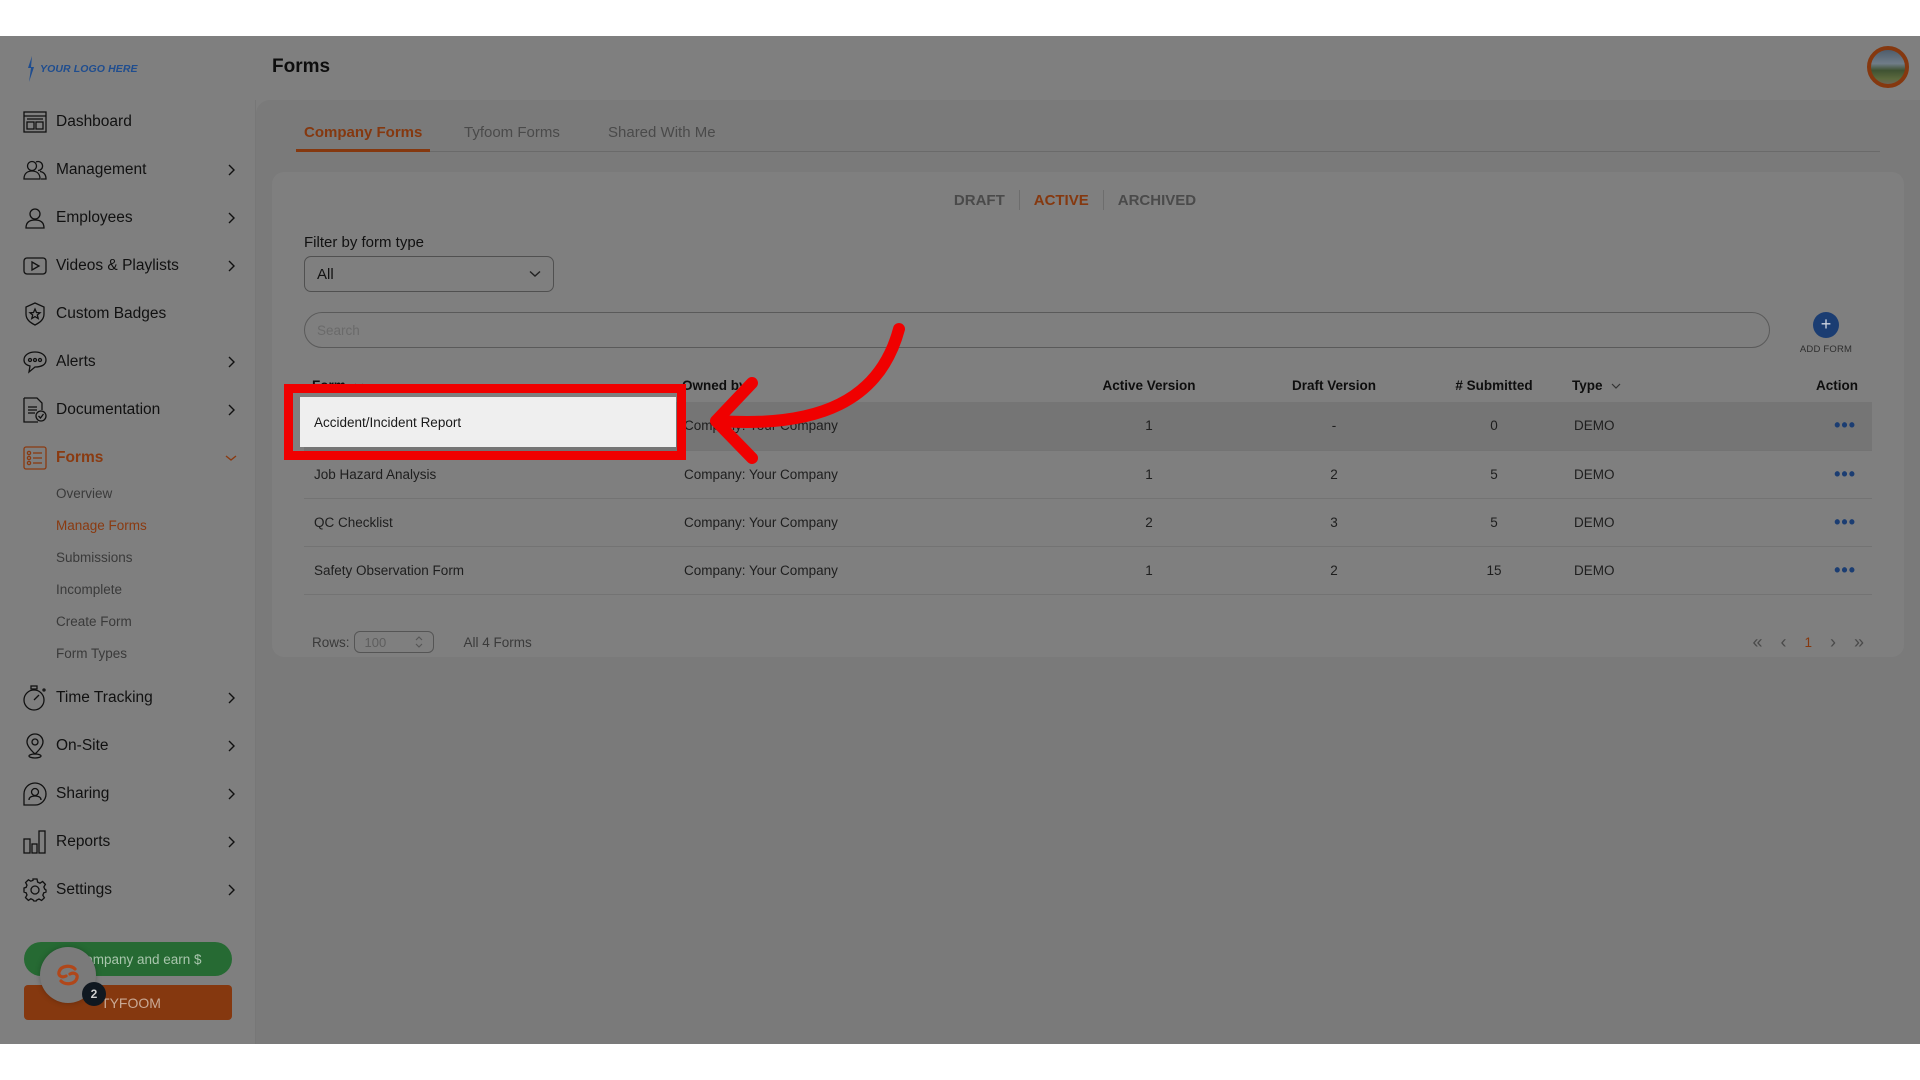  Describe the element at coordinates (130, 362) in the screenshot. I see `sidebar-item-alerts: Alerts` at that location.